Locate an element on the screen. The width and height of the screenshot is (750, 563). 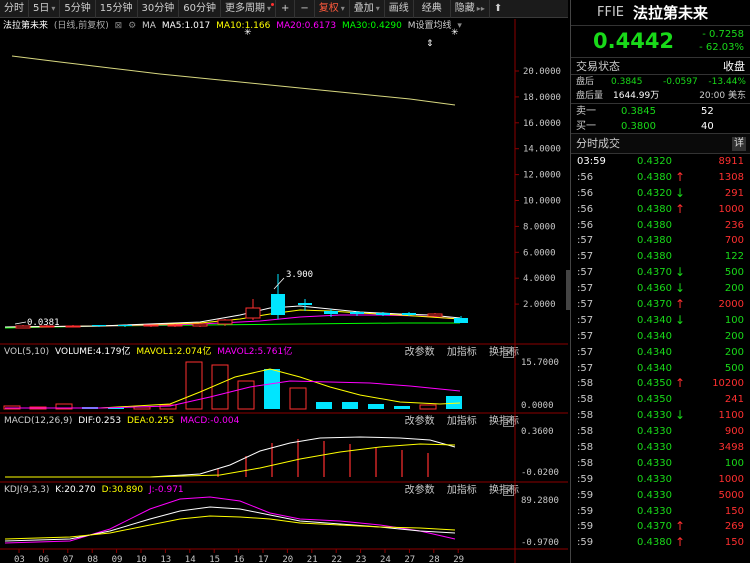
tick-row: :57 0.4370 ↓ 500 is located at coordinates (660, 273).